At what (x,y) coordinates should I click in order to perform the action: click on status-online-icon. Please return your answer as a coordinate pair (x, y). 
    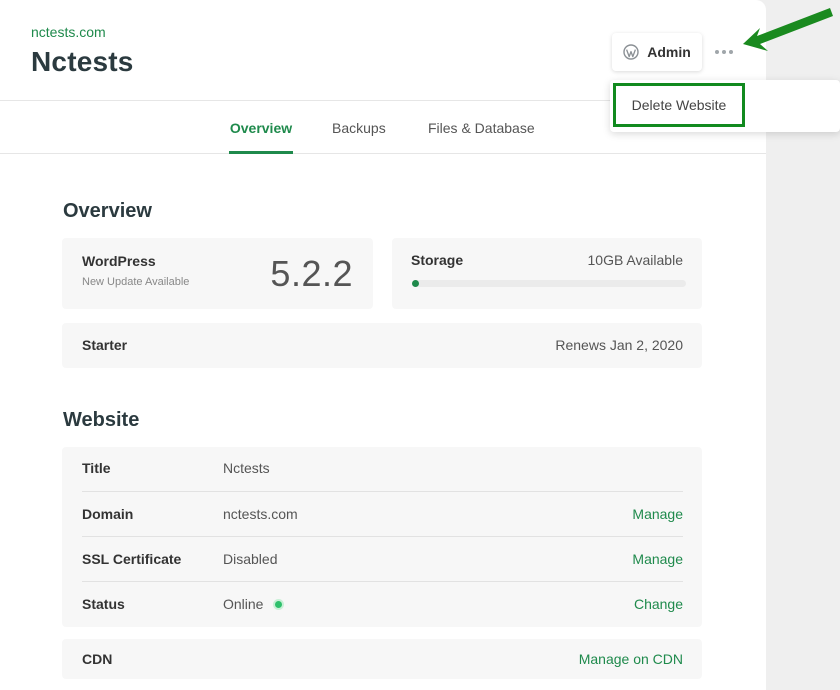
    Looking at the image, I should click on (279, 604).